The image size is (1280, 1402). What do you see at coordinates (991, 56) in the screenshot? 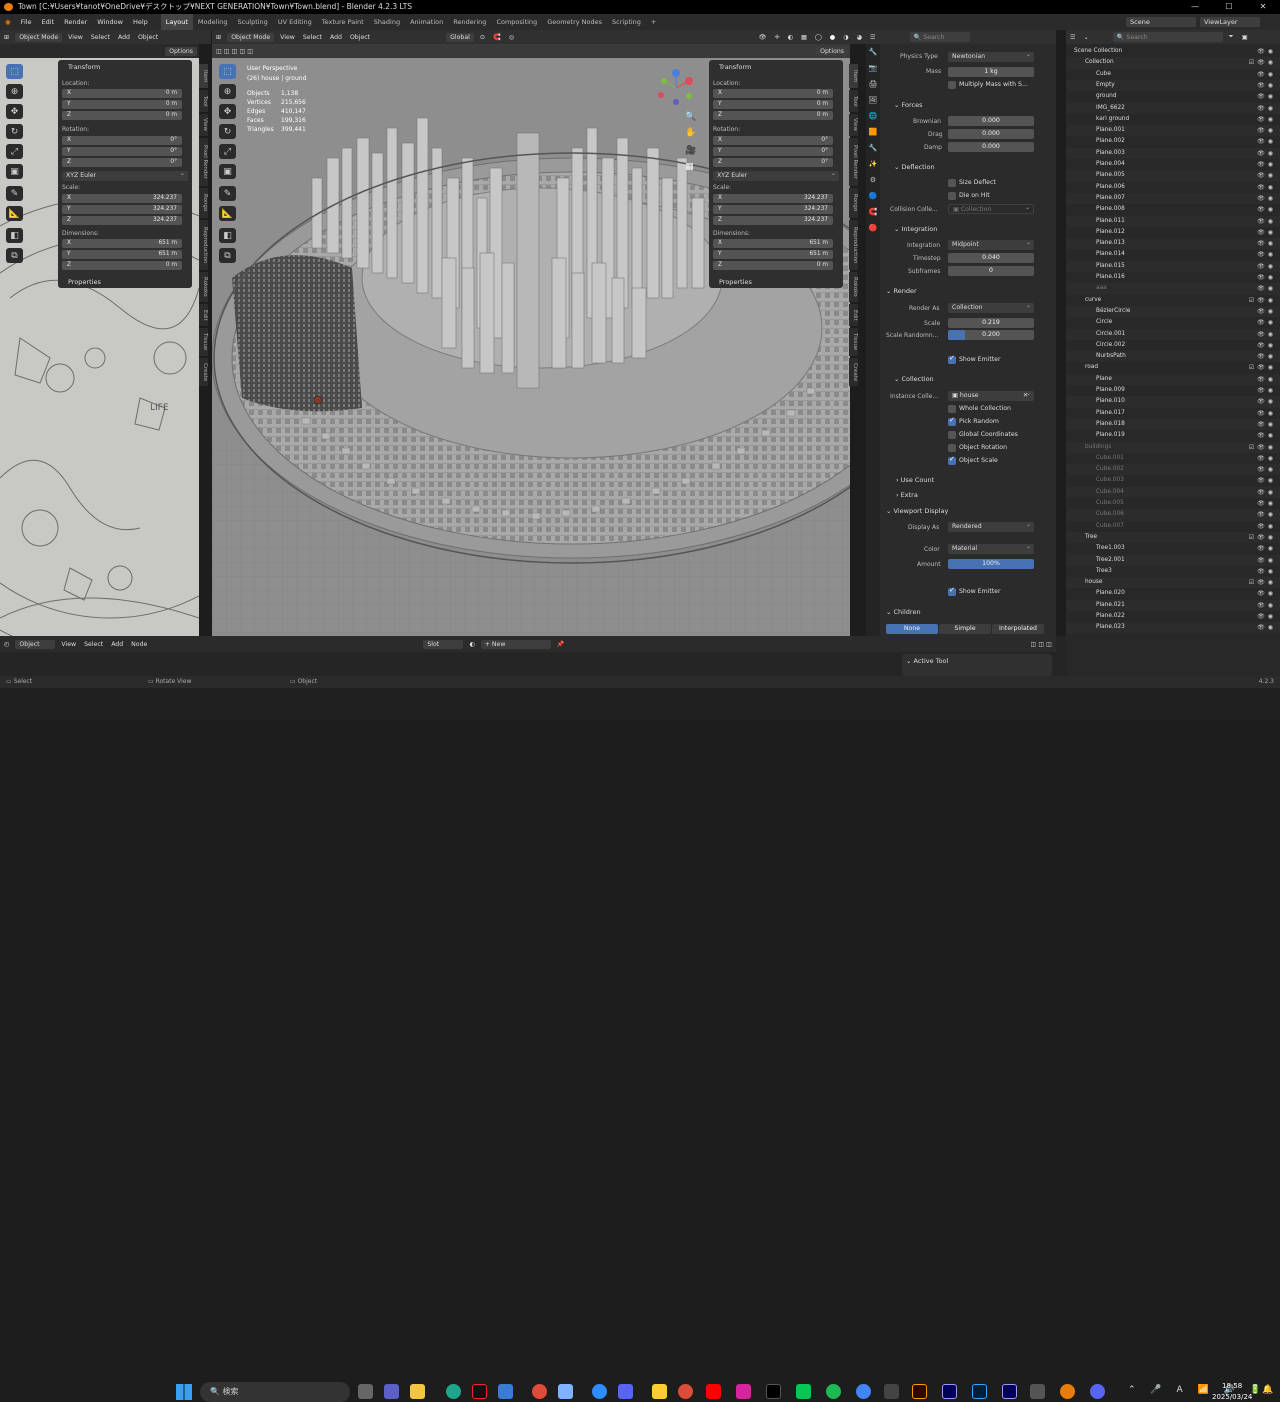
I see `physics-type-dropdown: Newtonian` at bounding box center [991, 56].